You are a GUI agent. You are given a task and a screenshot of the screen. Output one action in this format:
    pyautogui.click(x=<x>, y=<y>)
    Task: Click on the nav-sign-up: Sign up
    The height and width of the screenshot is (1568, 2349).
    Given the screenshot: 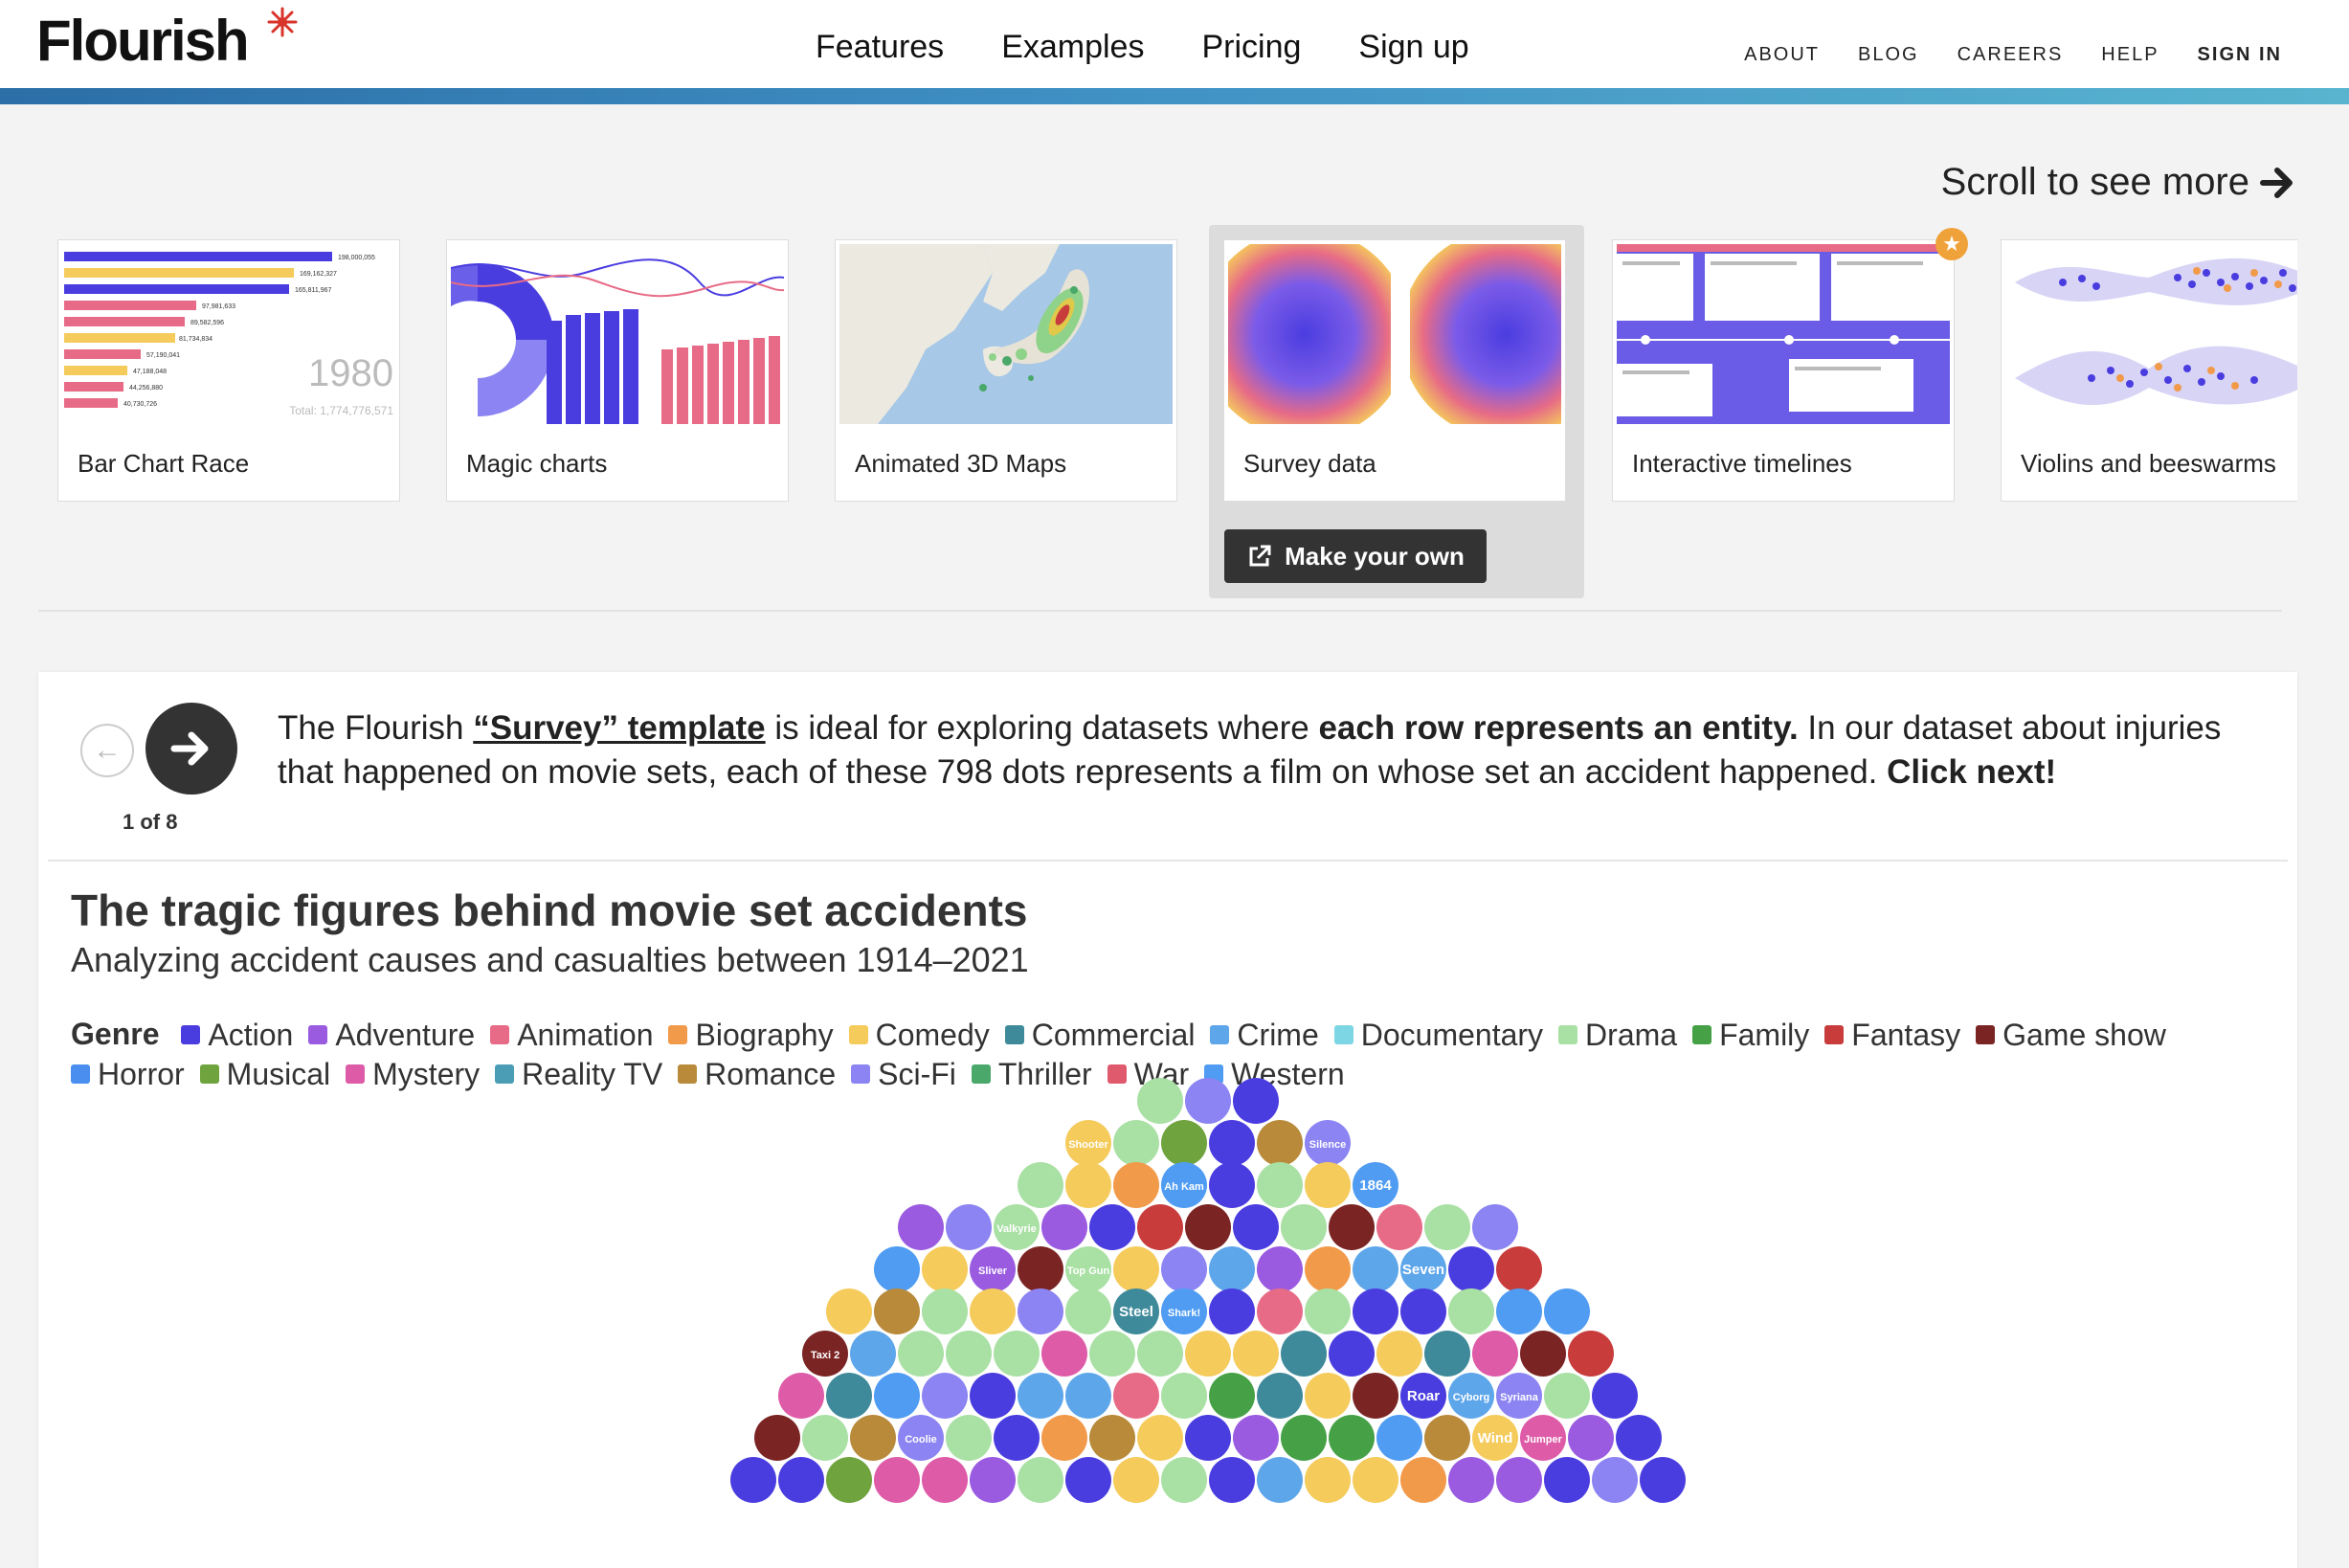 What is the action you would take?
    pyautogui.click(x=1413, y=47)
    